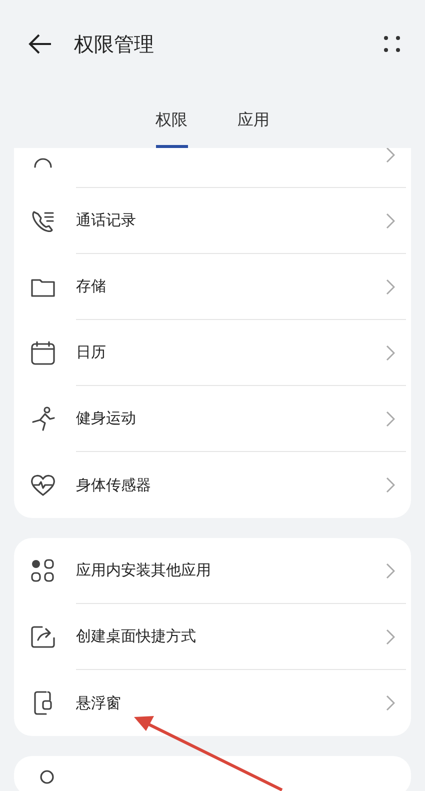 The image size is (425, 791). Describe the element at coordinates (114, 44) in the screenshot. I see `page-title: 权限管理` at that location.